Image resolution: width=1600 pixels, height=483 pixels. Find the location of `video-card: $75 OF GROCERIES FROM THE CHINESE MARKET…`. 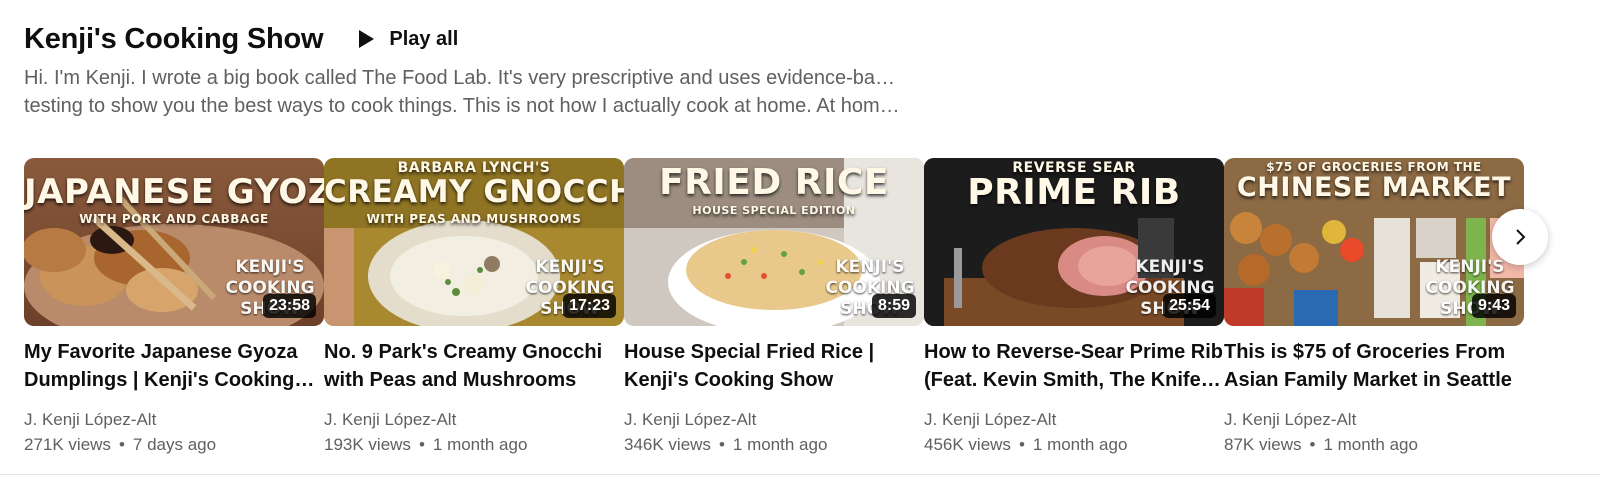

video-card: $75 OF GROCERIES FROM THE CHINESE MARKET… is located at coordinates (1374, 308).